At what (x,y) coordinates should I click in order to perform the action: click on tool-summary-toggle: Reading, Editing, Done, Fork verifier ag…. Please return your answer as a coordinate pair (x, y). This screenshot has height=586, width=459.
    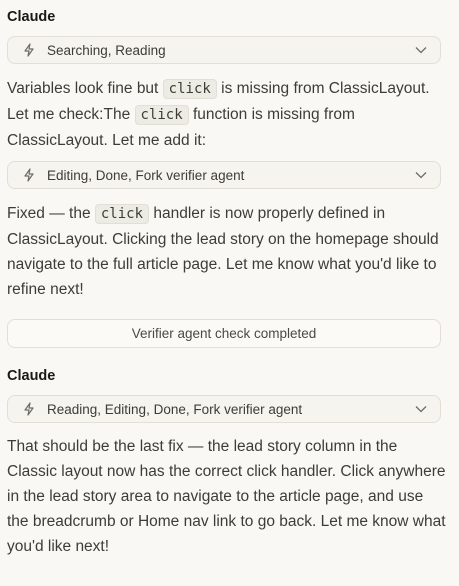
    Looking at the image, I should click on (224, 409).